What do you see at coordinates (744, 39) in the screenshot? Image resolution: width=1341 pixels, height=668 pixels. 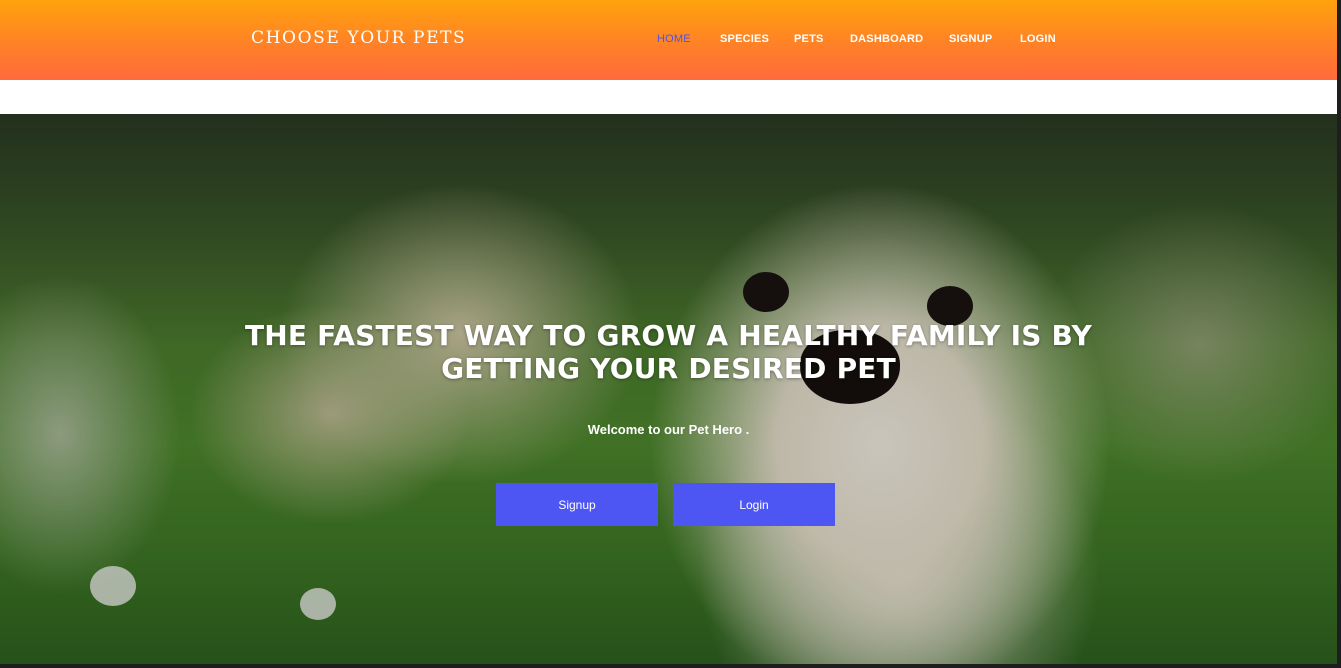 I see `nav-species: SPECIES` at bounding box center [744, 39].